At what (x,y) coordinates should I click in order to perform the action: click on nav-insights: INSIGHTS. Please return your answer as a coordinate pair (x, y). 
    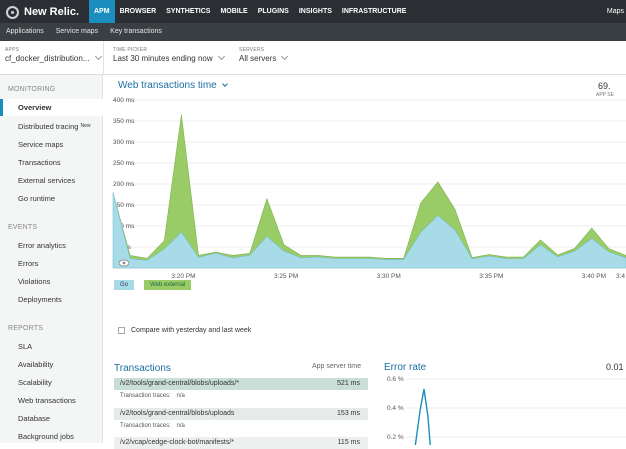
    Looking at the image, I should click on (315, 11).